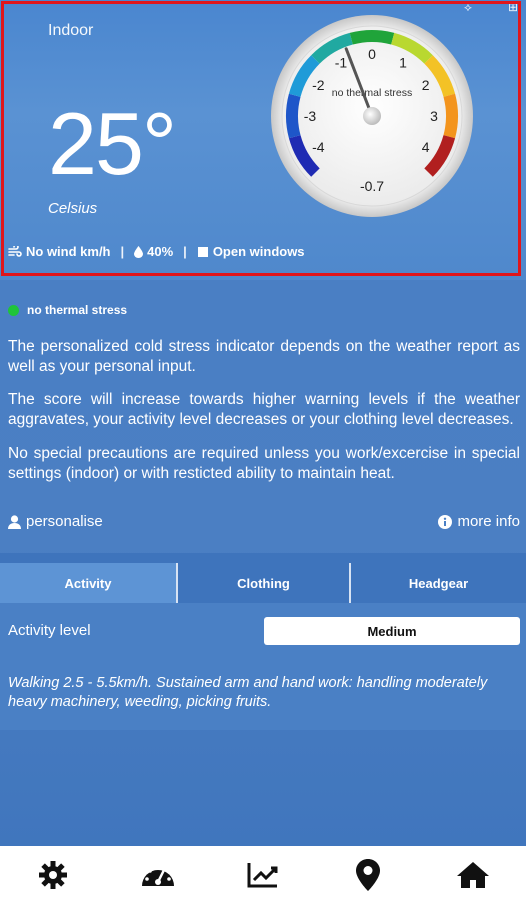 The height and width of the screenshot is (903, 526). I want to click on gauge-tick-label: 3, so click(434, 116).